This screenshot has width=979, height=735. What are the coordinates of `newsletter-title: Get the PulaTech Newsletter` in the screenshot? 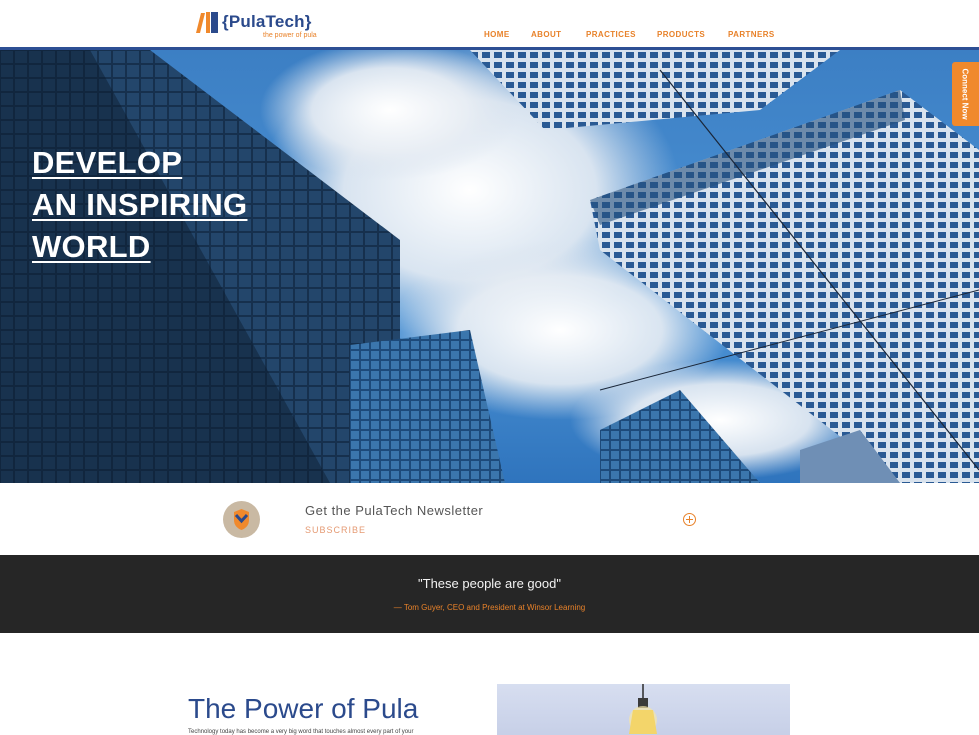 It's located at (394, 510).